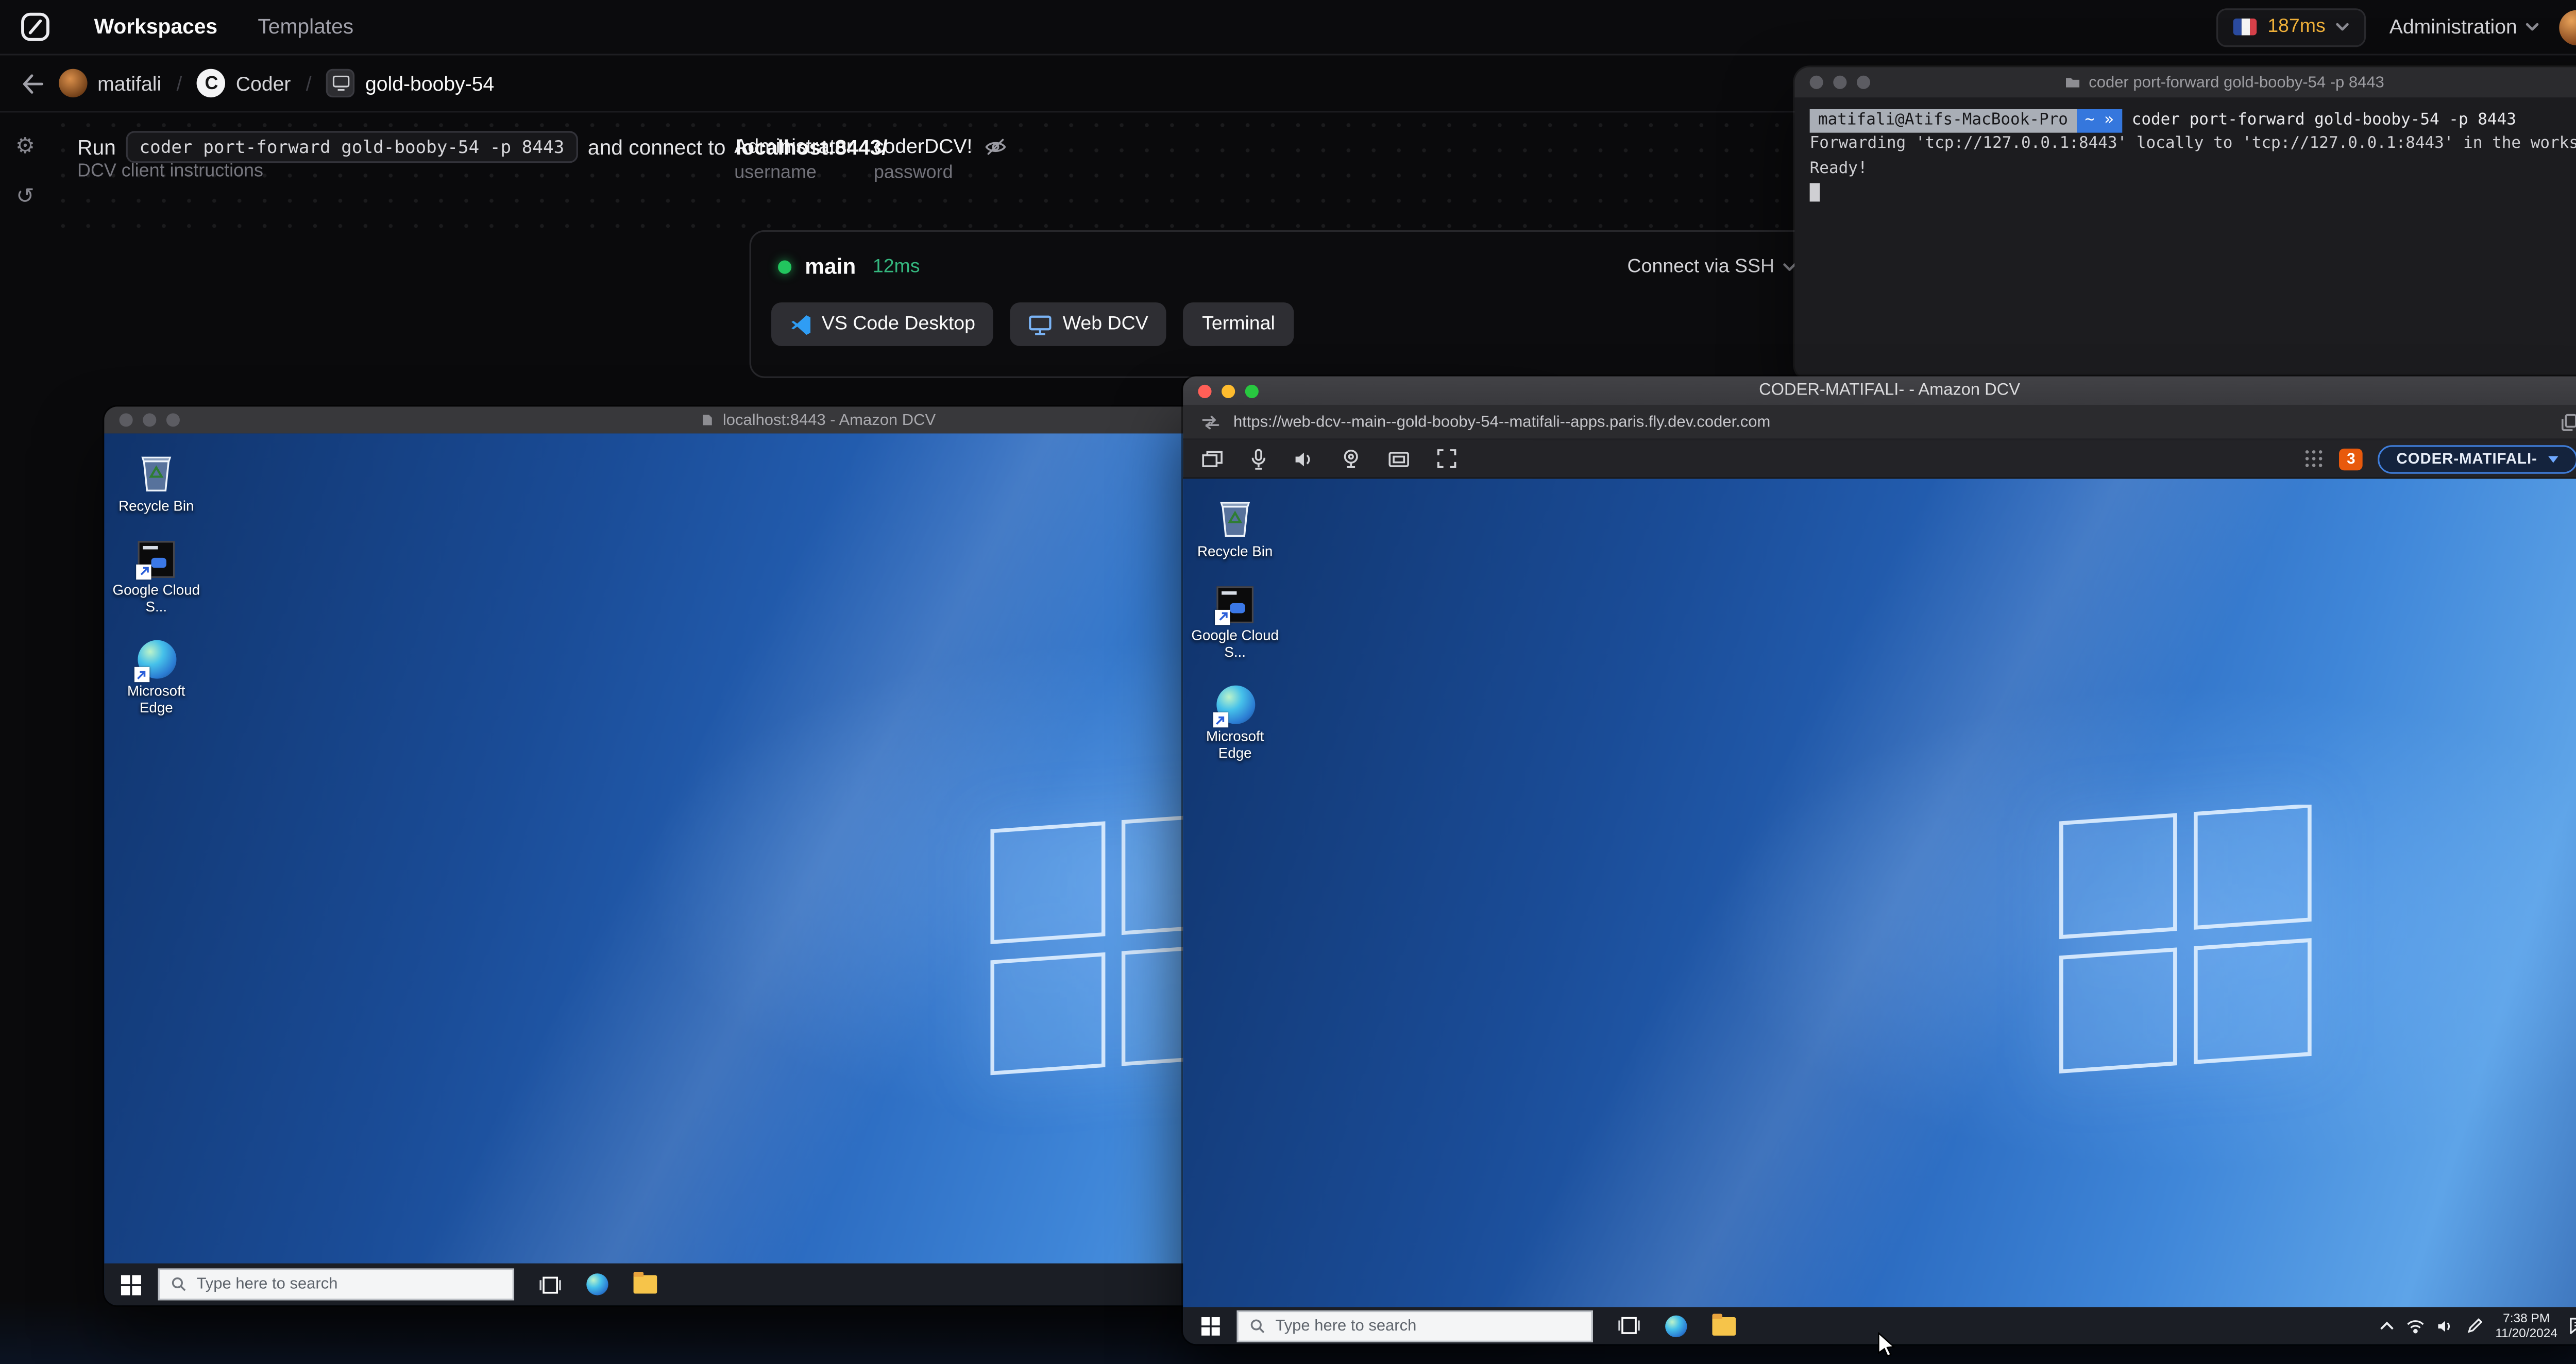 This screenshot has height=1364, width=2576. What do you see at coordinates (2526, 1317) in the screenshot?
I see `tray-time: 7:38 PM` at bounding box center [2526, 1317].